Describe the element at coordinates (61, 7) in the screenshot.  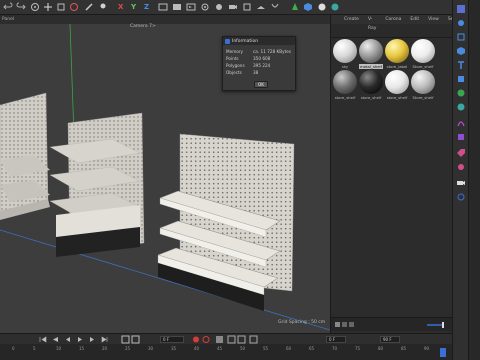
I see `scale-icon` at that location.